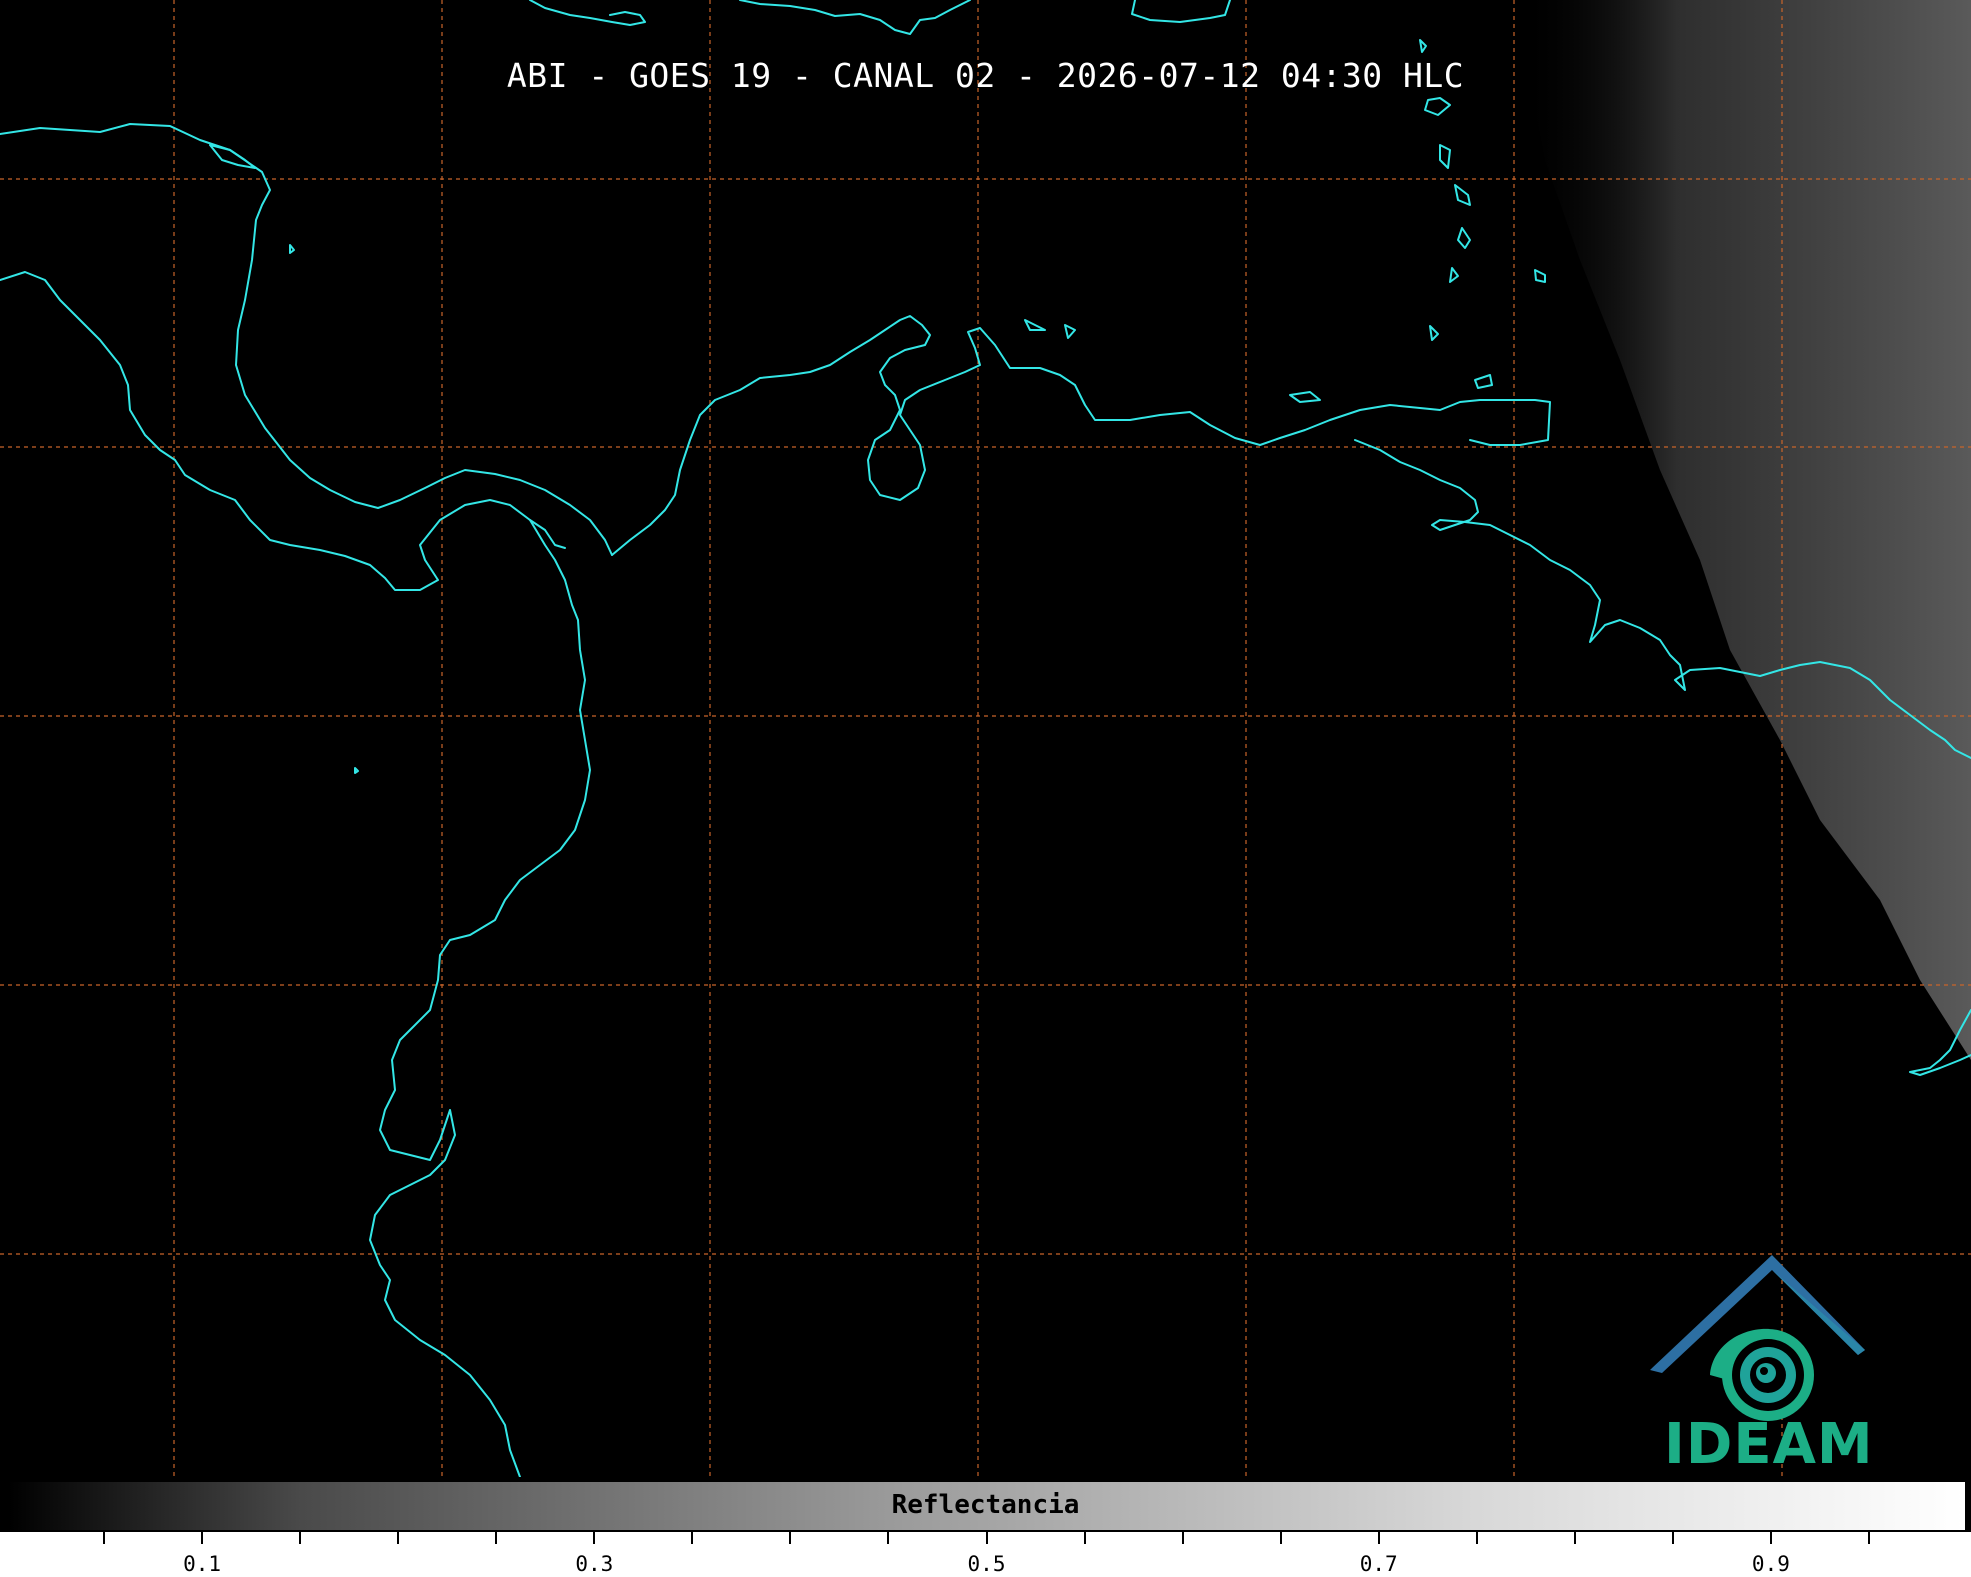 The image size is (1971, 1577). I want to click on colorbar-tick-label: 0.9, so click(1770, 1564).